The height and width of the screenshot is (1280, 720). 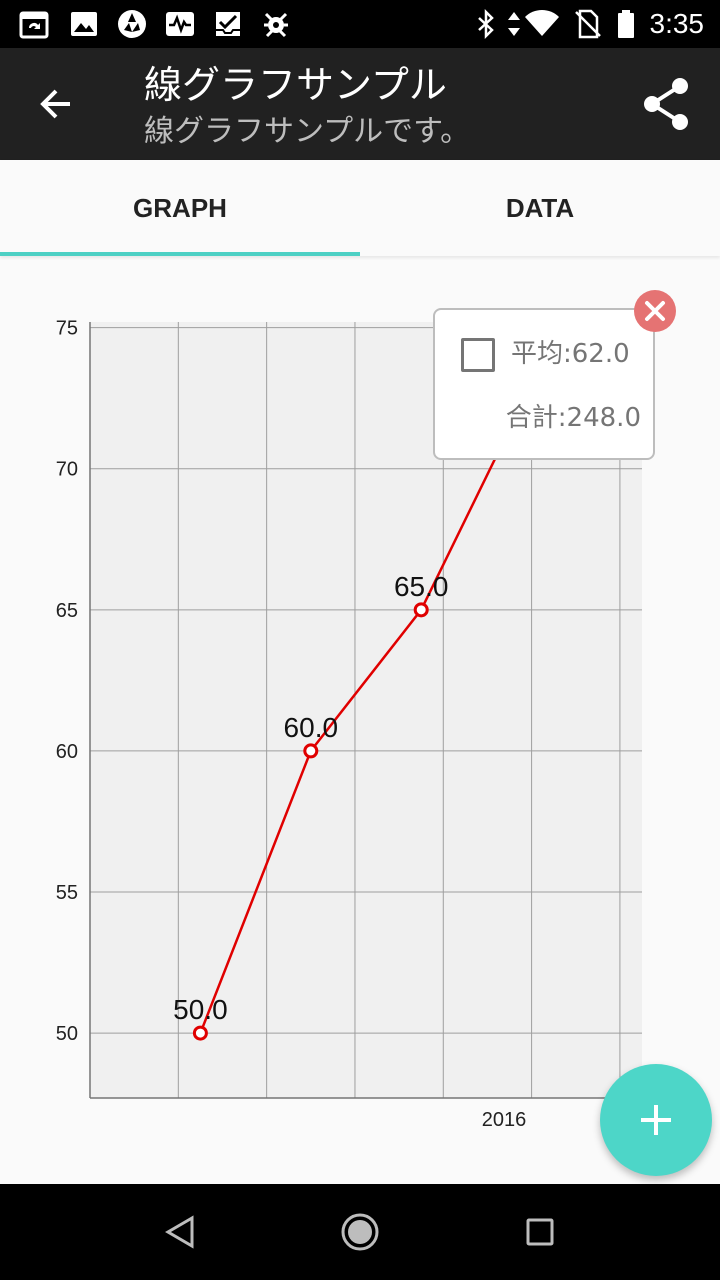 What do you see at coordinates (504, 1120) in the screenshot?
I see `x-tick-label: 2016` at bounding box center [504, 1120].